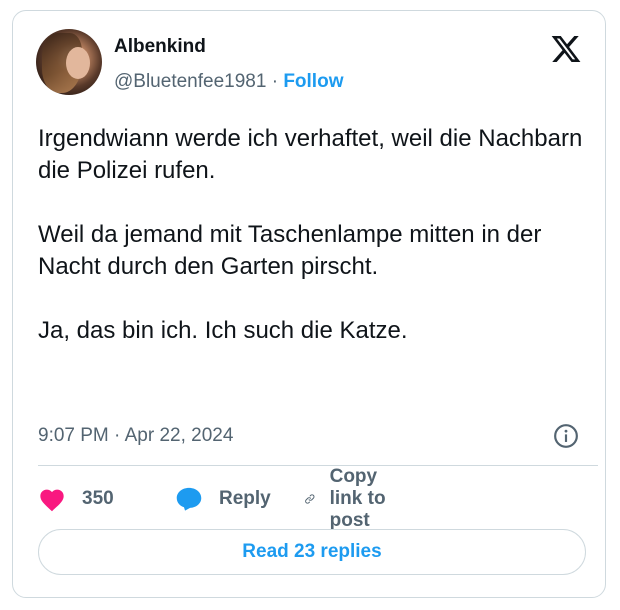  Describe the element at coordinates (357, 498) in the screenshot. I see `copy-link-label: Copy link to post` at that location.